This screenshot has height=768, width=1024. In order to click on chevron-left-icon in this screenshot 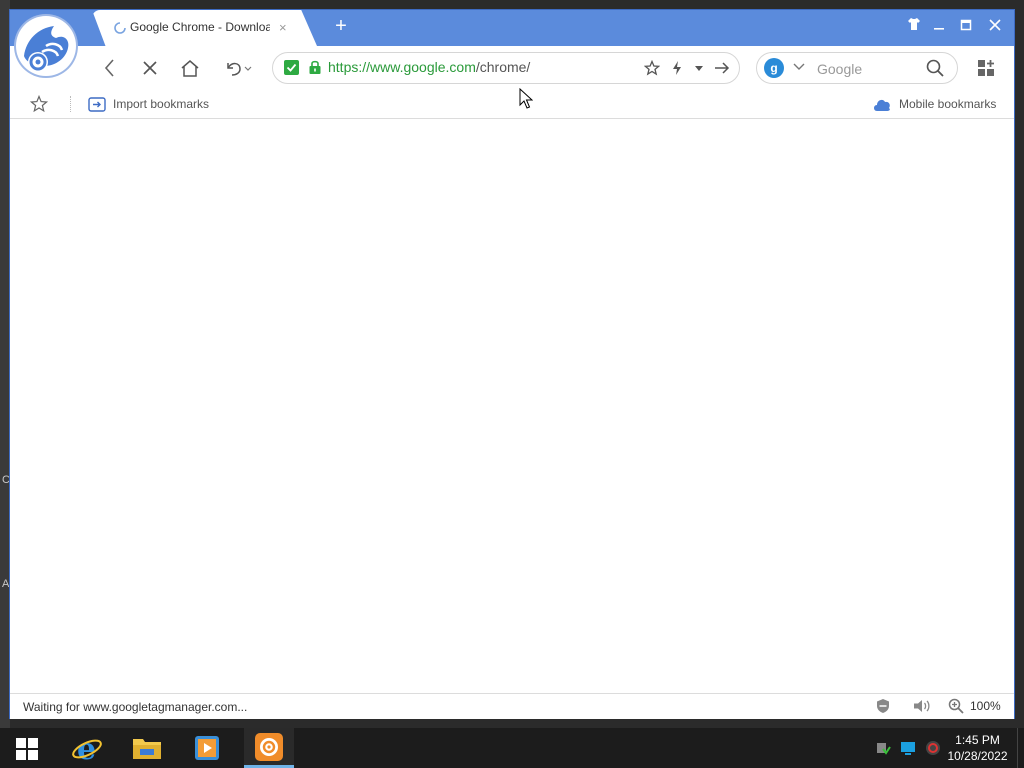, I will do `click(109, 68)`.